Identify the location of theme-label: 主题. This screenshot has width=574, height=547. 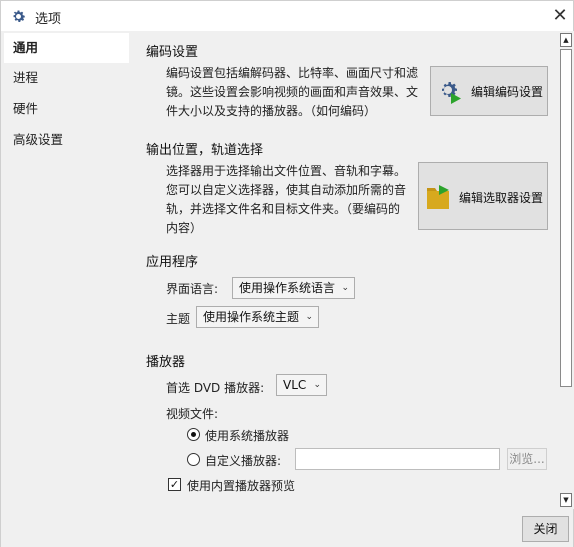
(178, 319).